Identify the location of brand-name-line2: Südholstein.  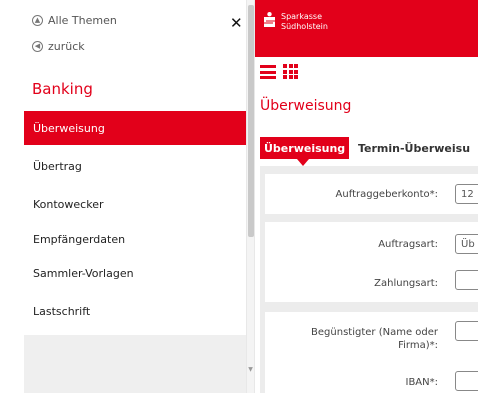
(304, 26).